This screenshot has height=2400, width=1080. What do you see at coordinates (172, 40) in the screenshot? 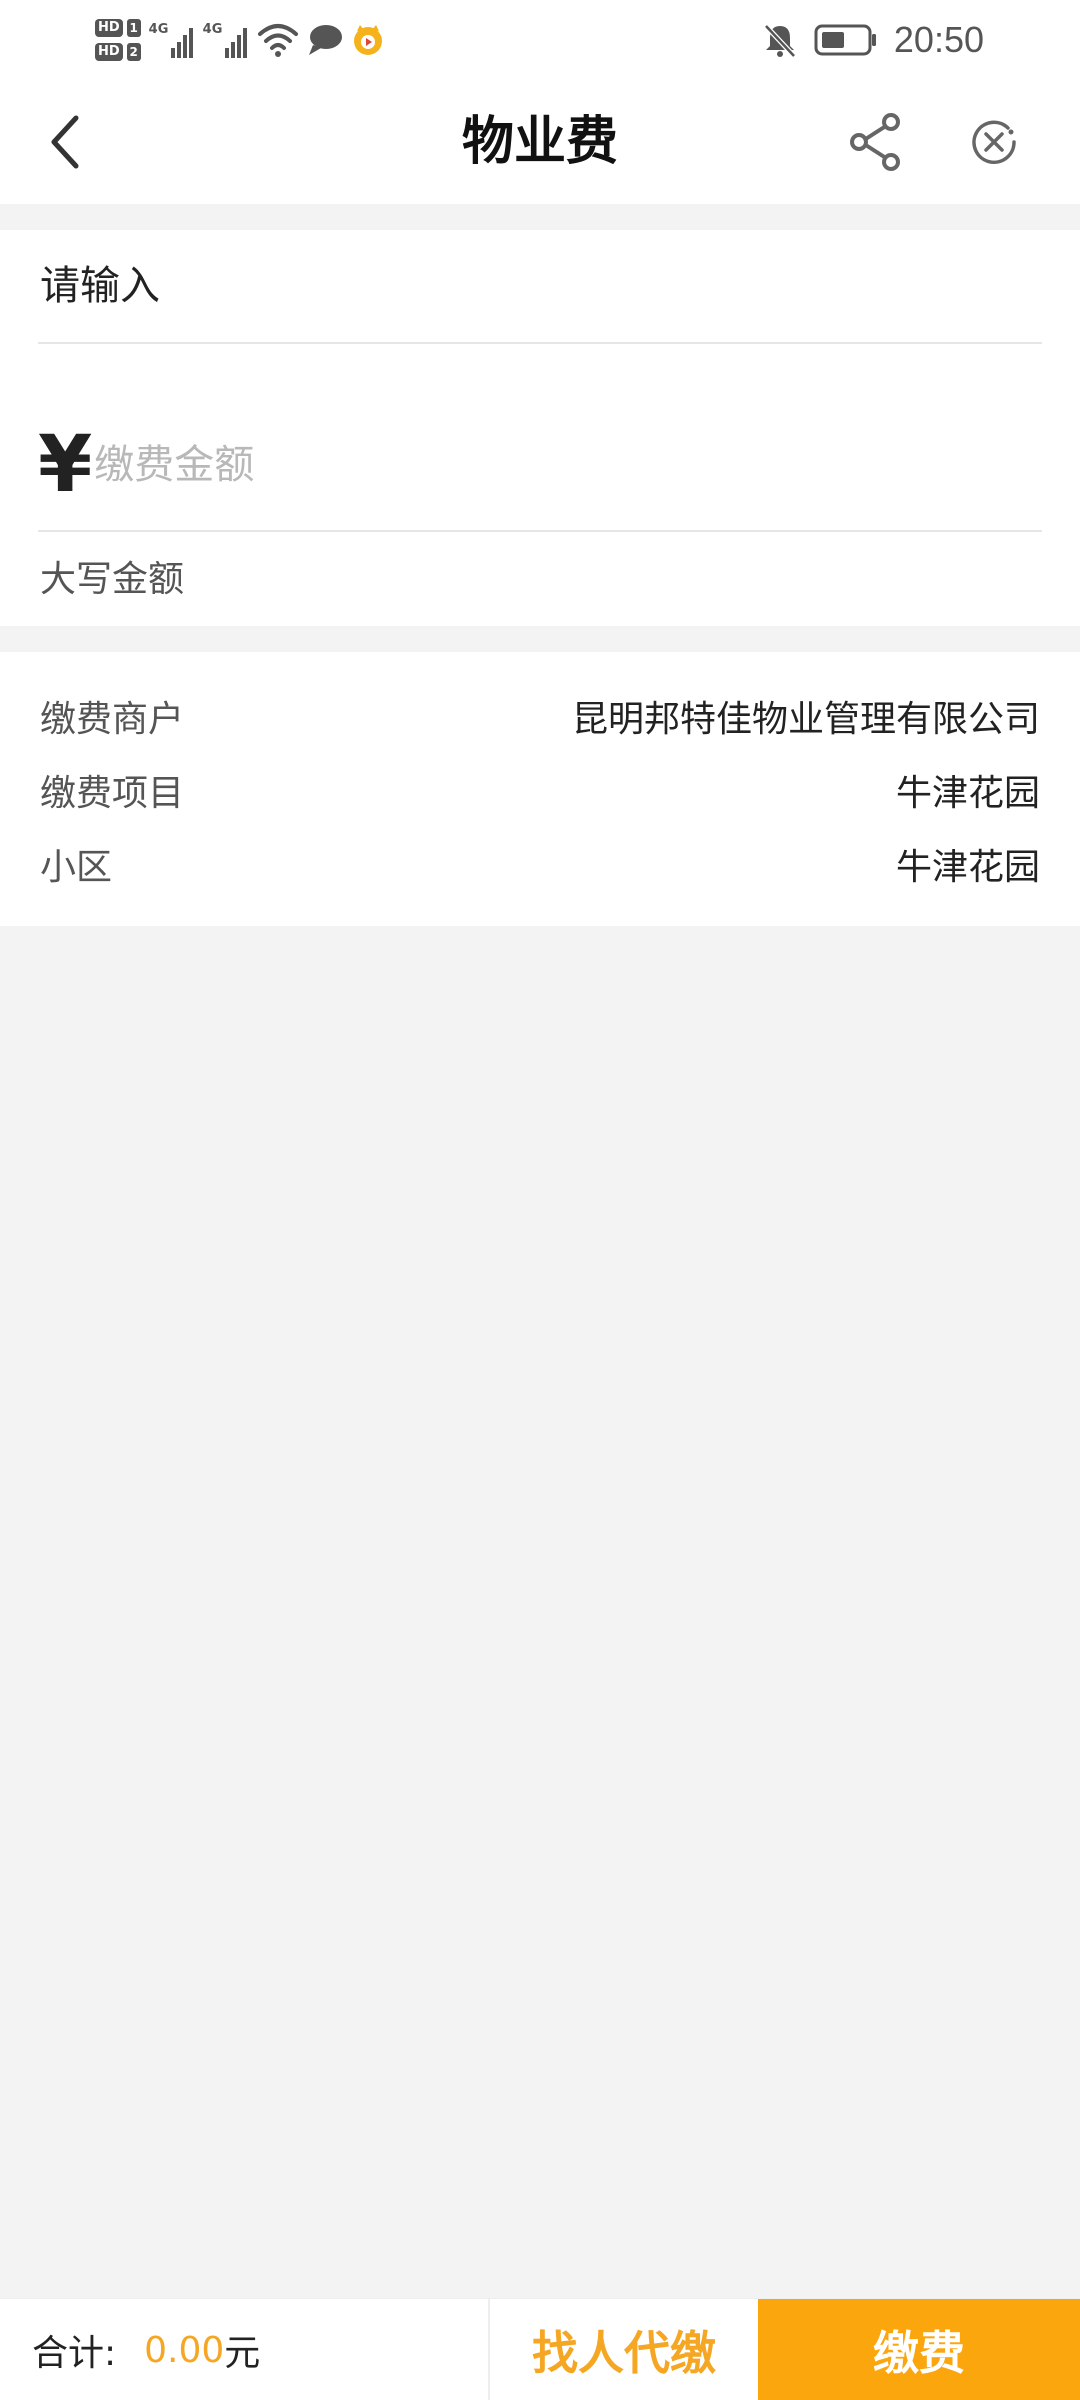
I see `network-1: 4G` at bounding box center [172, 40].